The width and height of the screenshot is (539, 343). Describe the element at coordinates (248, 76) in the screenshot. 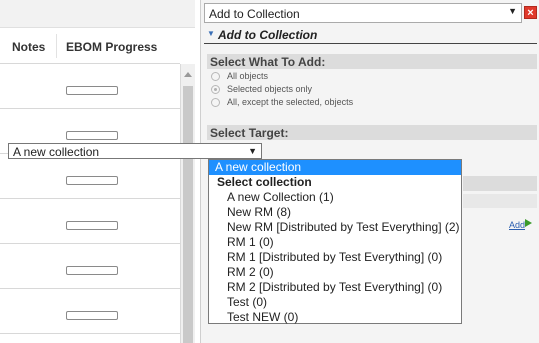

I see `radio-label: All objects` at that location.